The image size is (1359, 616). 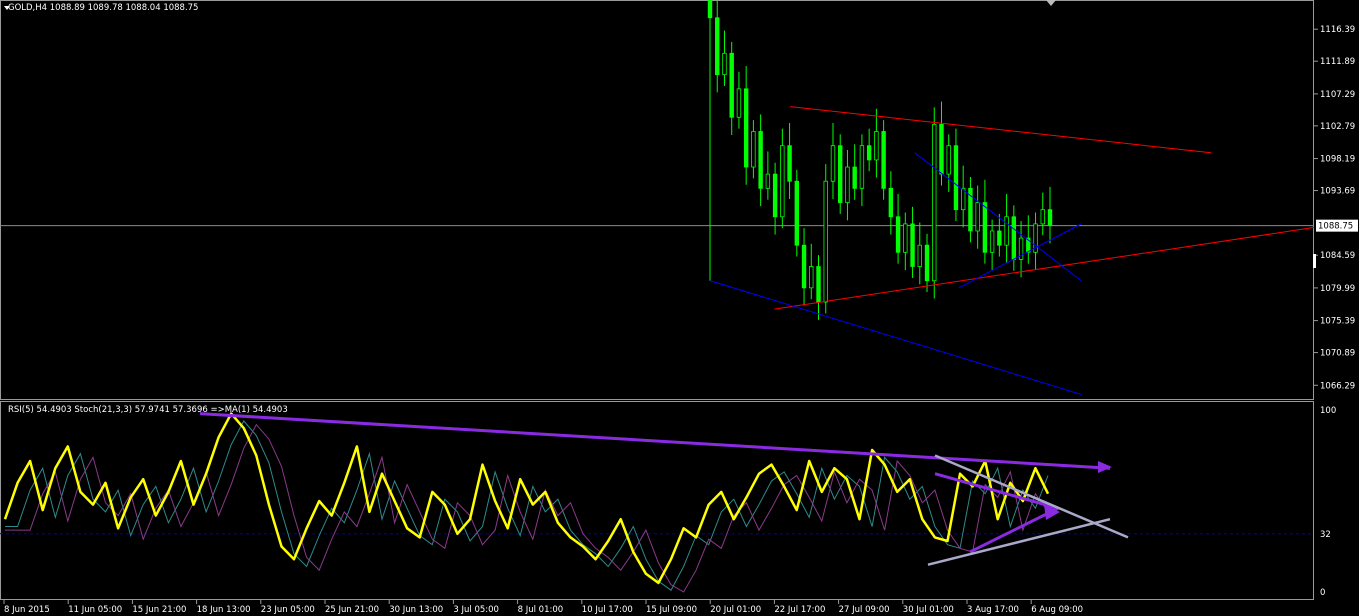 What do you see at coordinates (1337, 95) in the screenshot?
I see `price-tick-label: 1107.29` at bounding box center [1337, 95].